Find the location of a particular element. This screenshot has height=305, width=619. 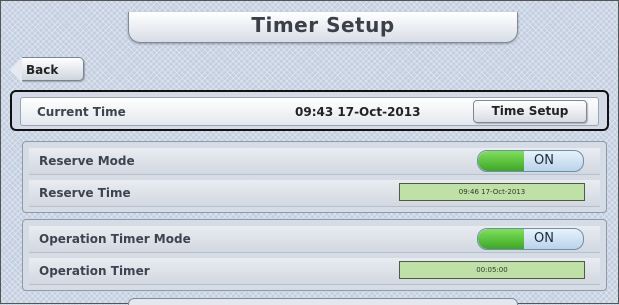

page-title: Timer Setup is located at coordinates (323, 25).